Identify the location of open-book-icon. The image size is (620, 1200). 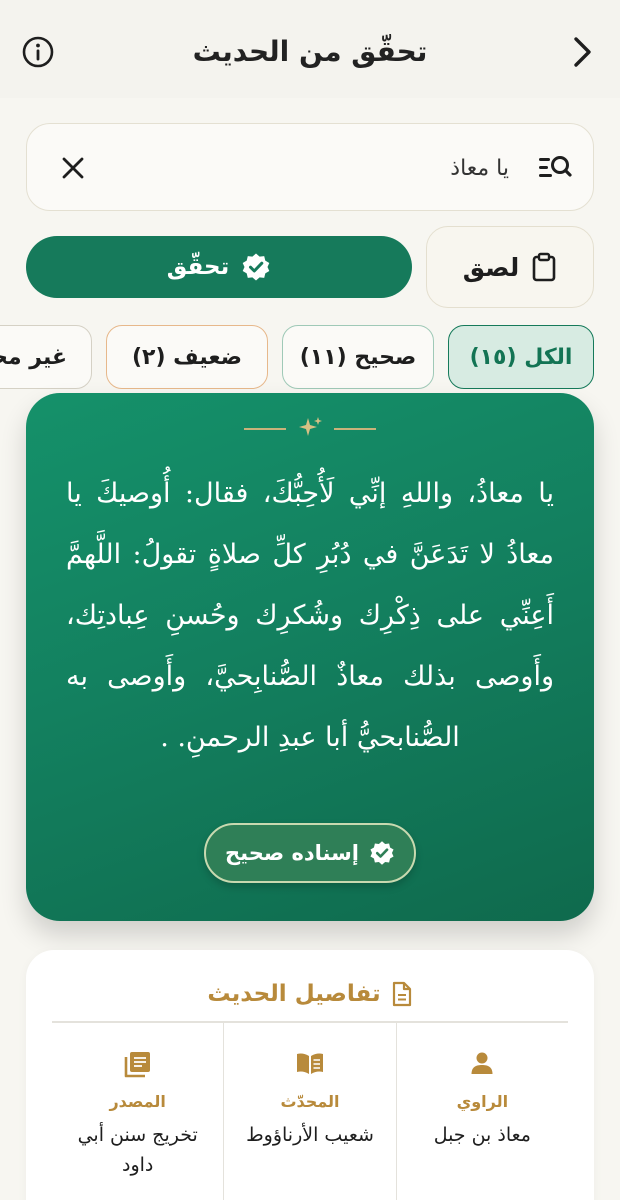
(310, 1063).